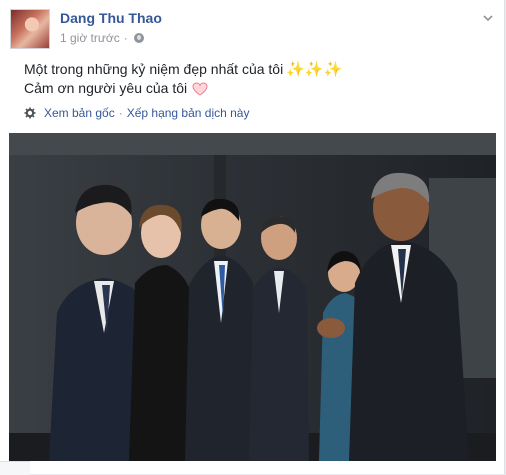 The height and width of the screenshot is (475, 506). Describe the element at coordinates (488, 18) in the screenshot. I see `chevron-down-icon` at that location.